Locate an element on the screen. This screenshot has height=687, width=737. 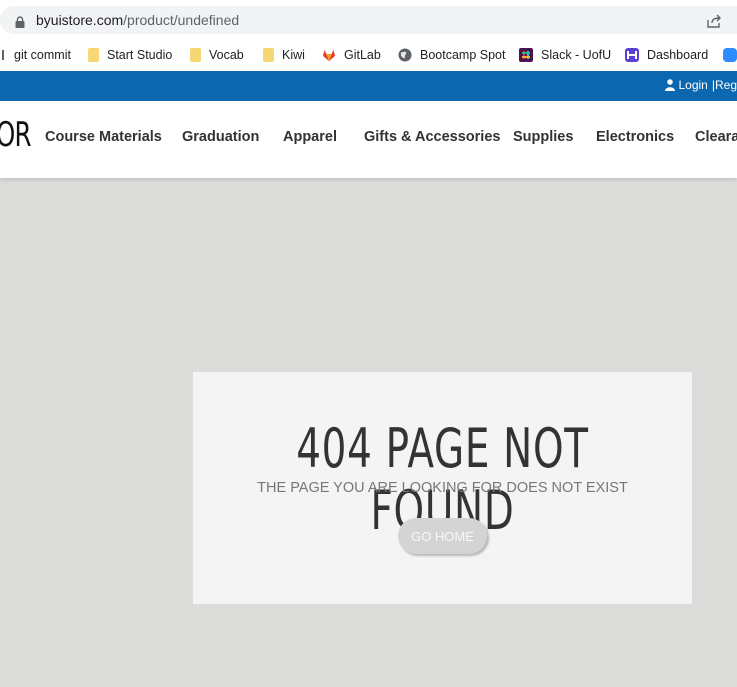
bookmark-git-commit: git commit is located at coordinates (36, 55).